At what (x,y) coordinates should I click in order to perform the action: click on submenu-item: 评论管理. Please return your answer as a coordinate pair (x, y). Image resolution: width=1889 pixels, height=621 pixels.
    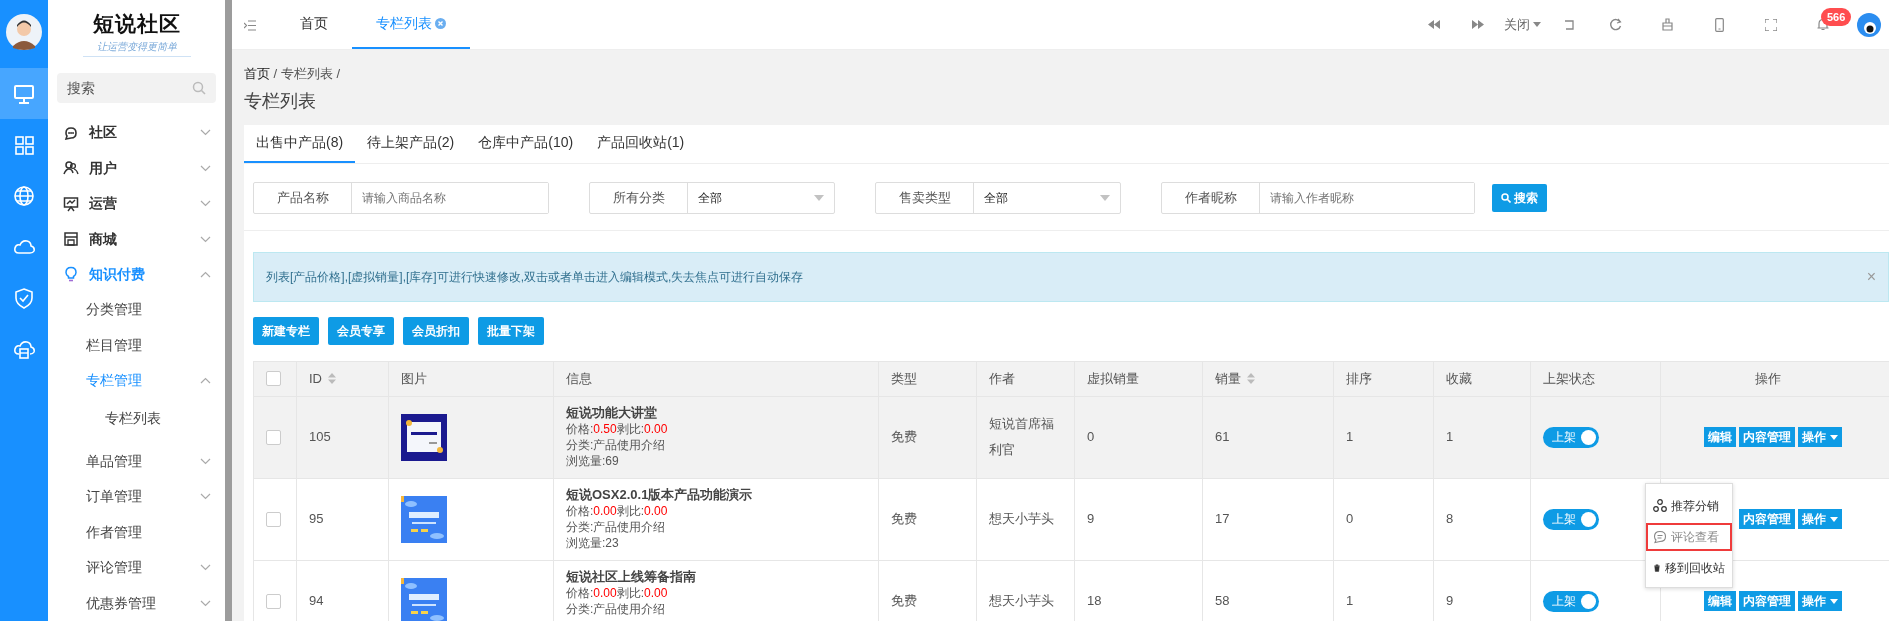
    Looking at the image, I should click on (136, 568).